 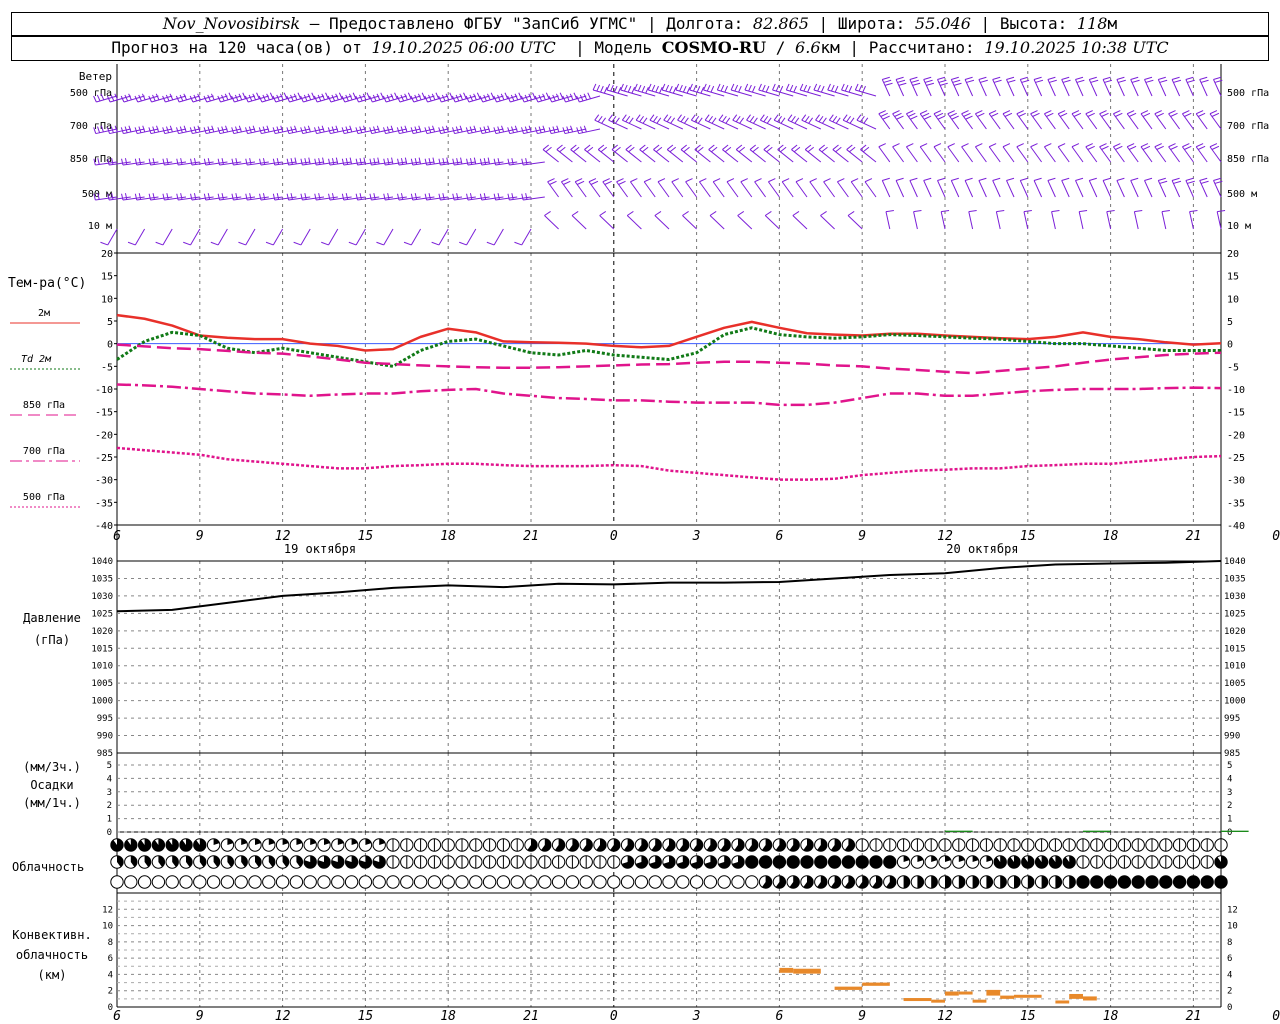 I want to click on temp-tick-left: -5, so click(x=107, y=367).